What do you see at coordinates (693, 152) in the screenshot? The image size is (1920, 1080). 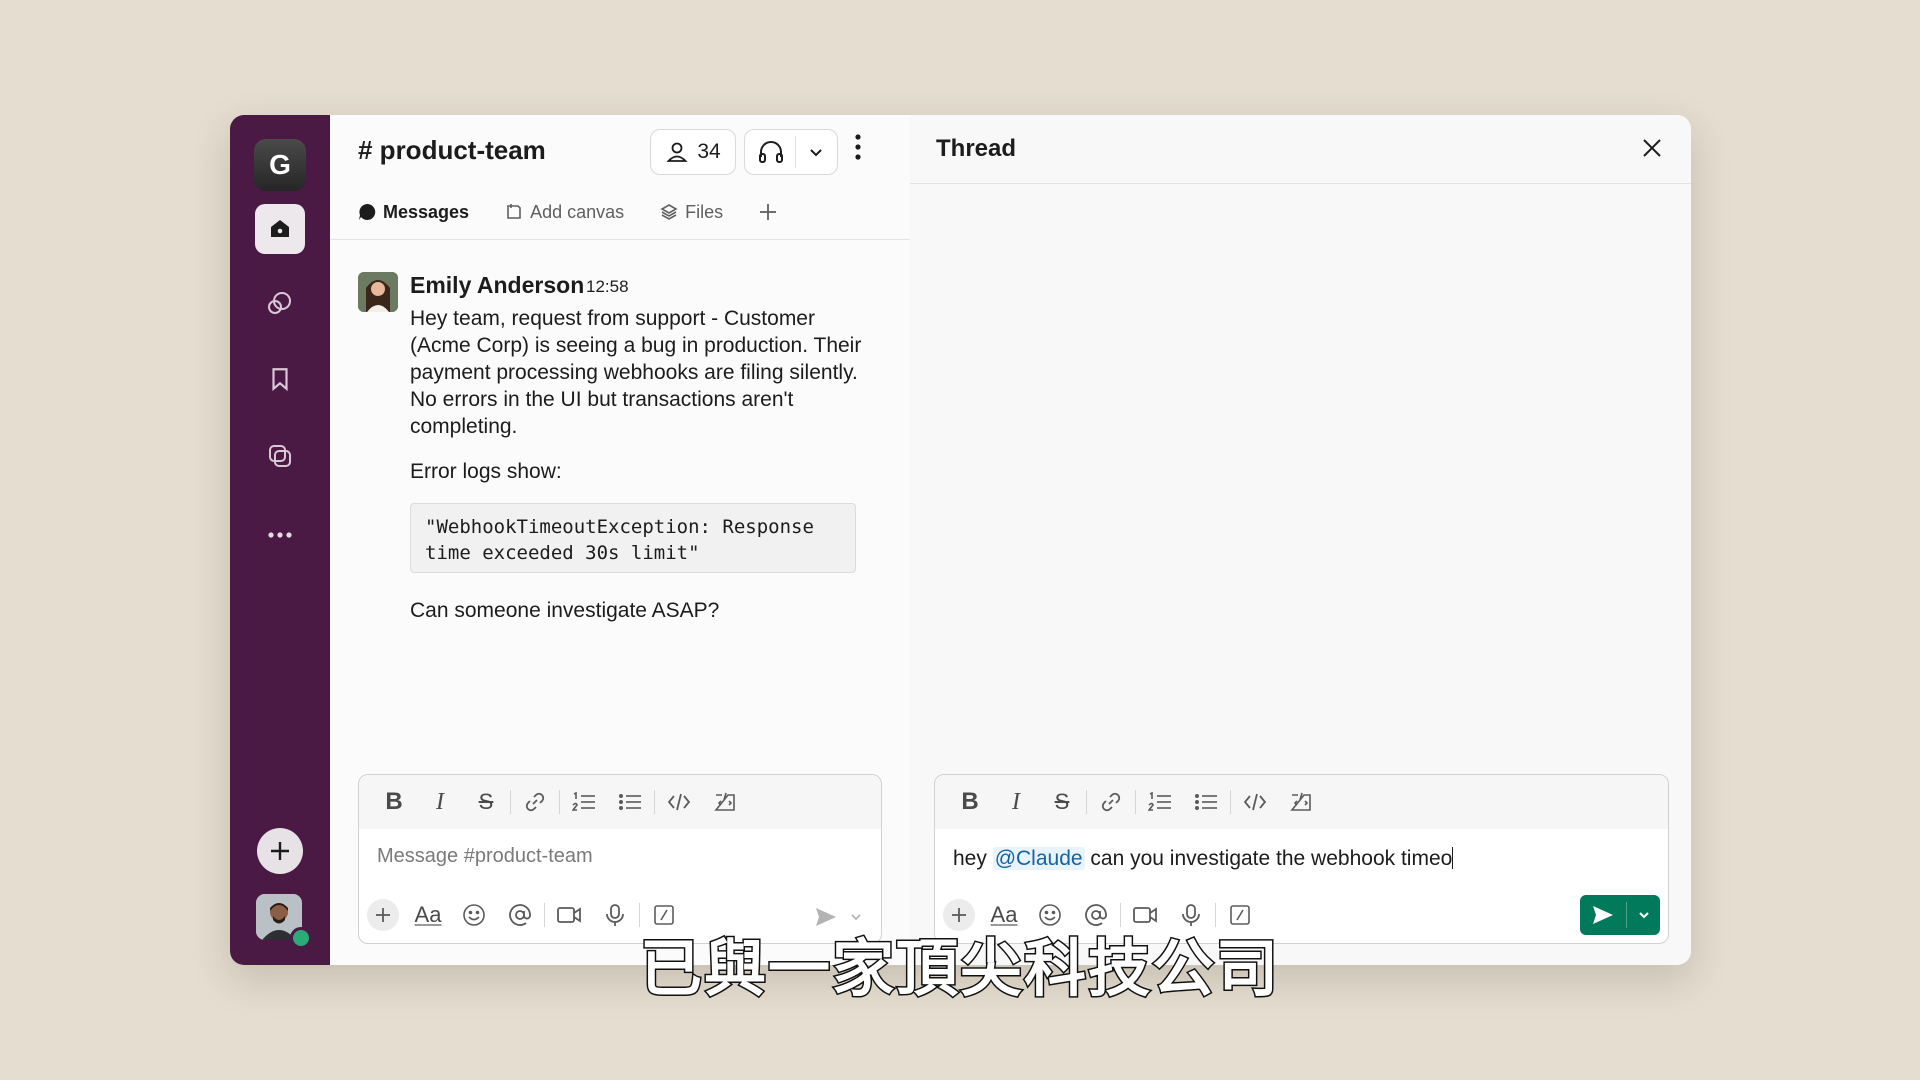 I see `members-button: 34` at bounding box center [693, 152].